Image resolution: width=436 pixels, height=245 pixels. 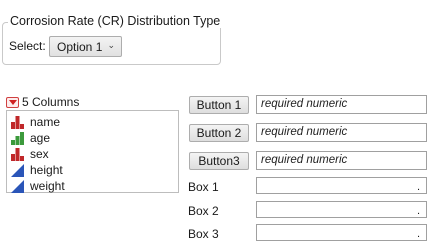 What do you see at coordinates (51, 102) in the screenshot?
I see `columns-count: 5 Columns` at bounding box center [51, 102].